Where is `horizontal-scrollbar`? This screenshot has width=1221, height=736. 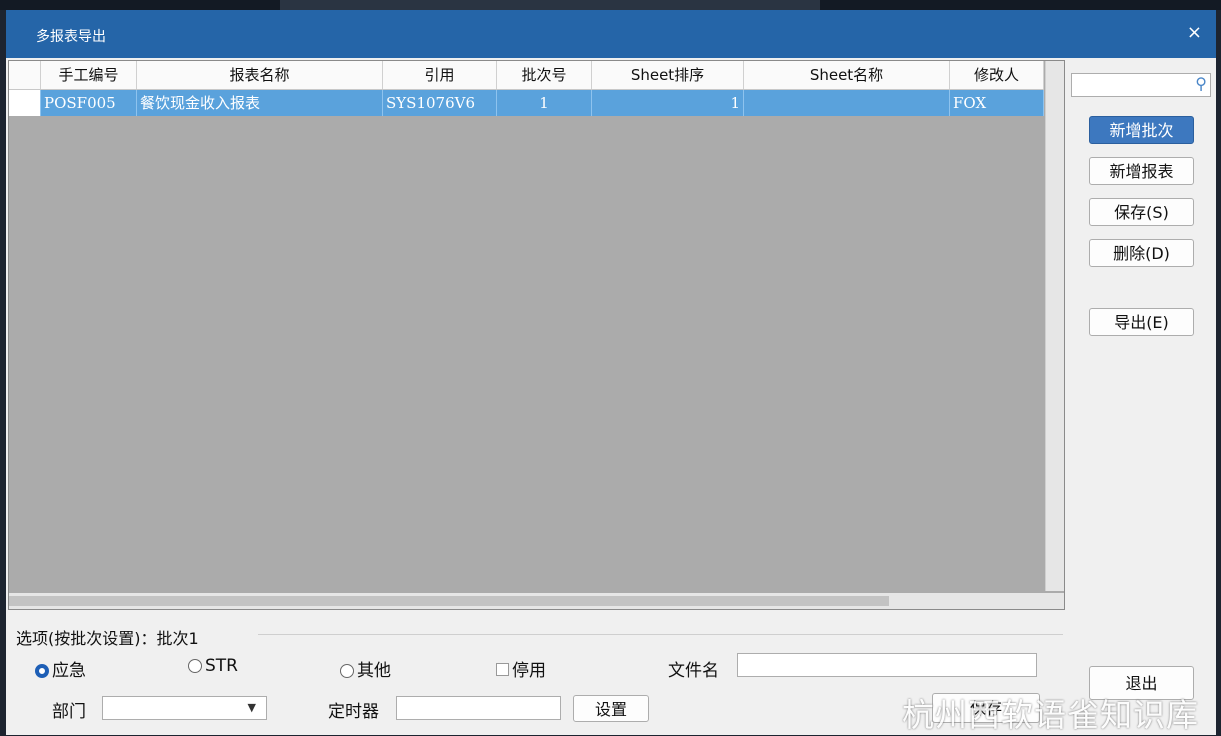
horizontal-scrollbar is located at coordinates (536, 601).